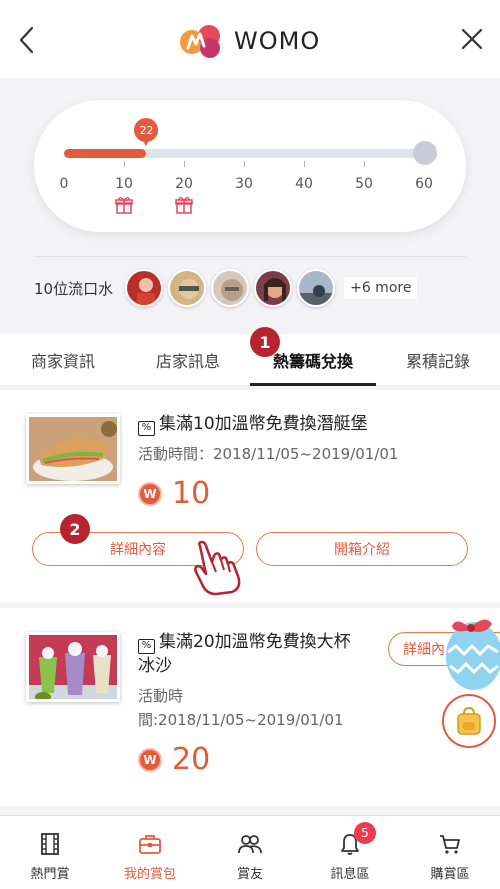  I want to click on nav-hot: 熱門賞, so click(50, 852).